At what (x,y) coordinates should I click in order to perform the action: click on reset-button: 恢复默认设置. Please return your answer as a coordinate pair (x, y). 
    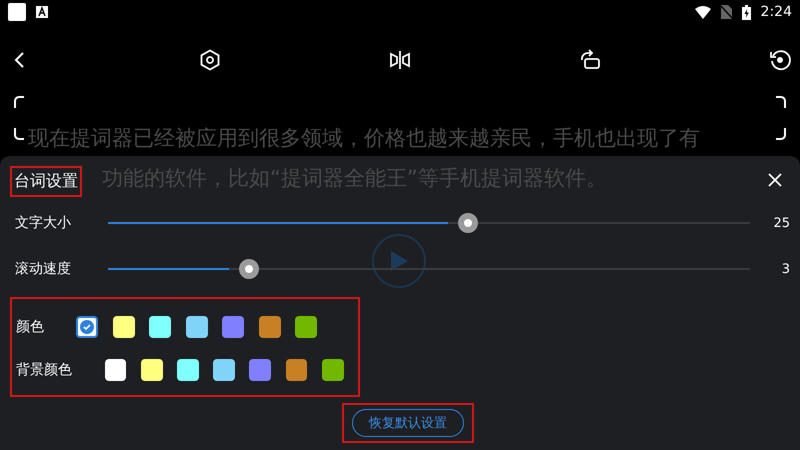
    Looking at the image, I should click on (408, 423).